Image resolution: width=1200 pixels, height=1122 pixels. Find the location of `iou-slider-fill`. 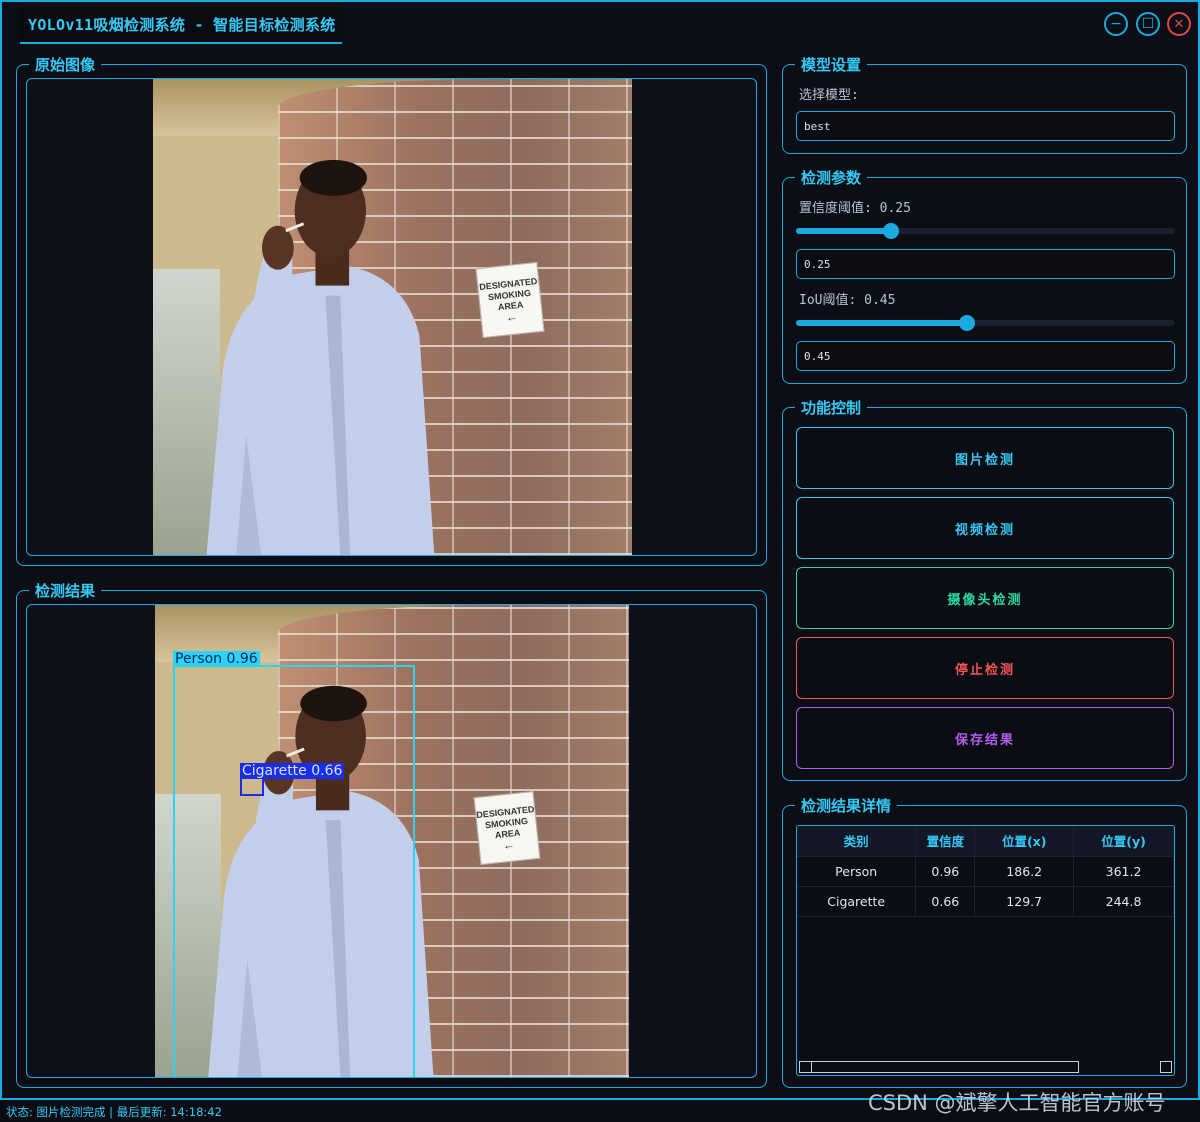

iou-slider-fill is located at coordinates (881, 323).